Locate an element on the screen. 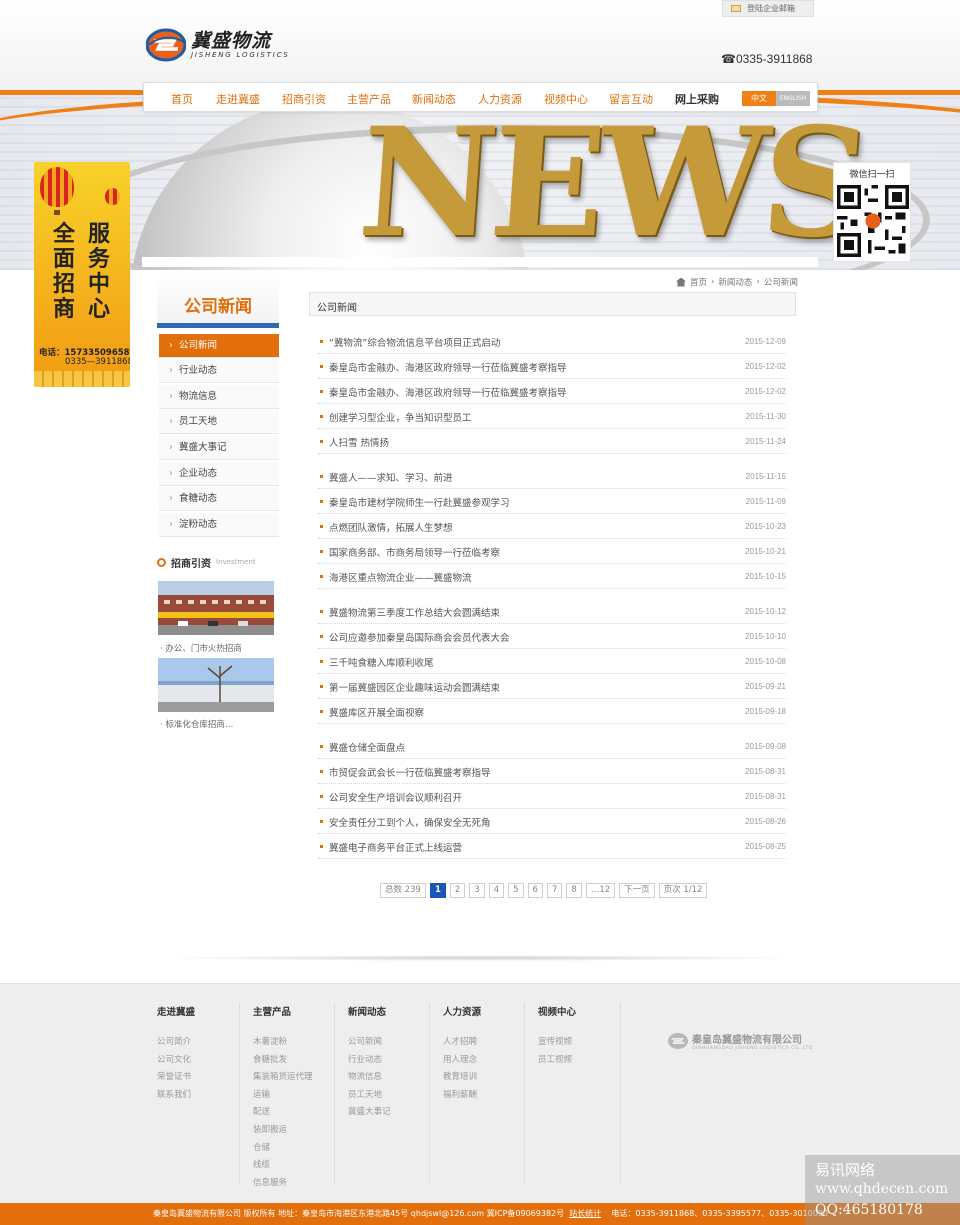 This screenshot has width=960, height=1225. pager-page-current: 1 is located at coordinates (437, 890).